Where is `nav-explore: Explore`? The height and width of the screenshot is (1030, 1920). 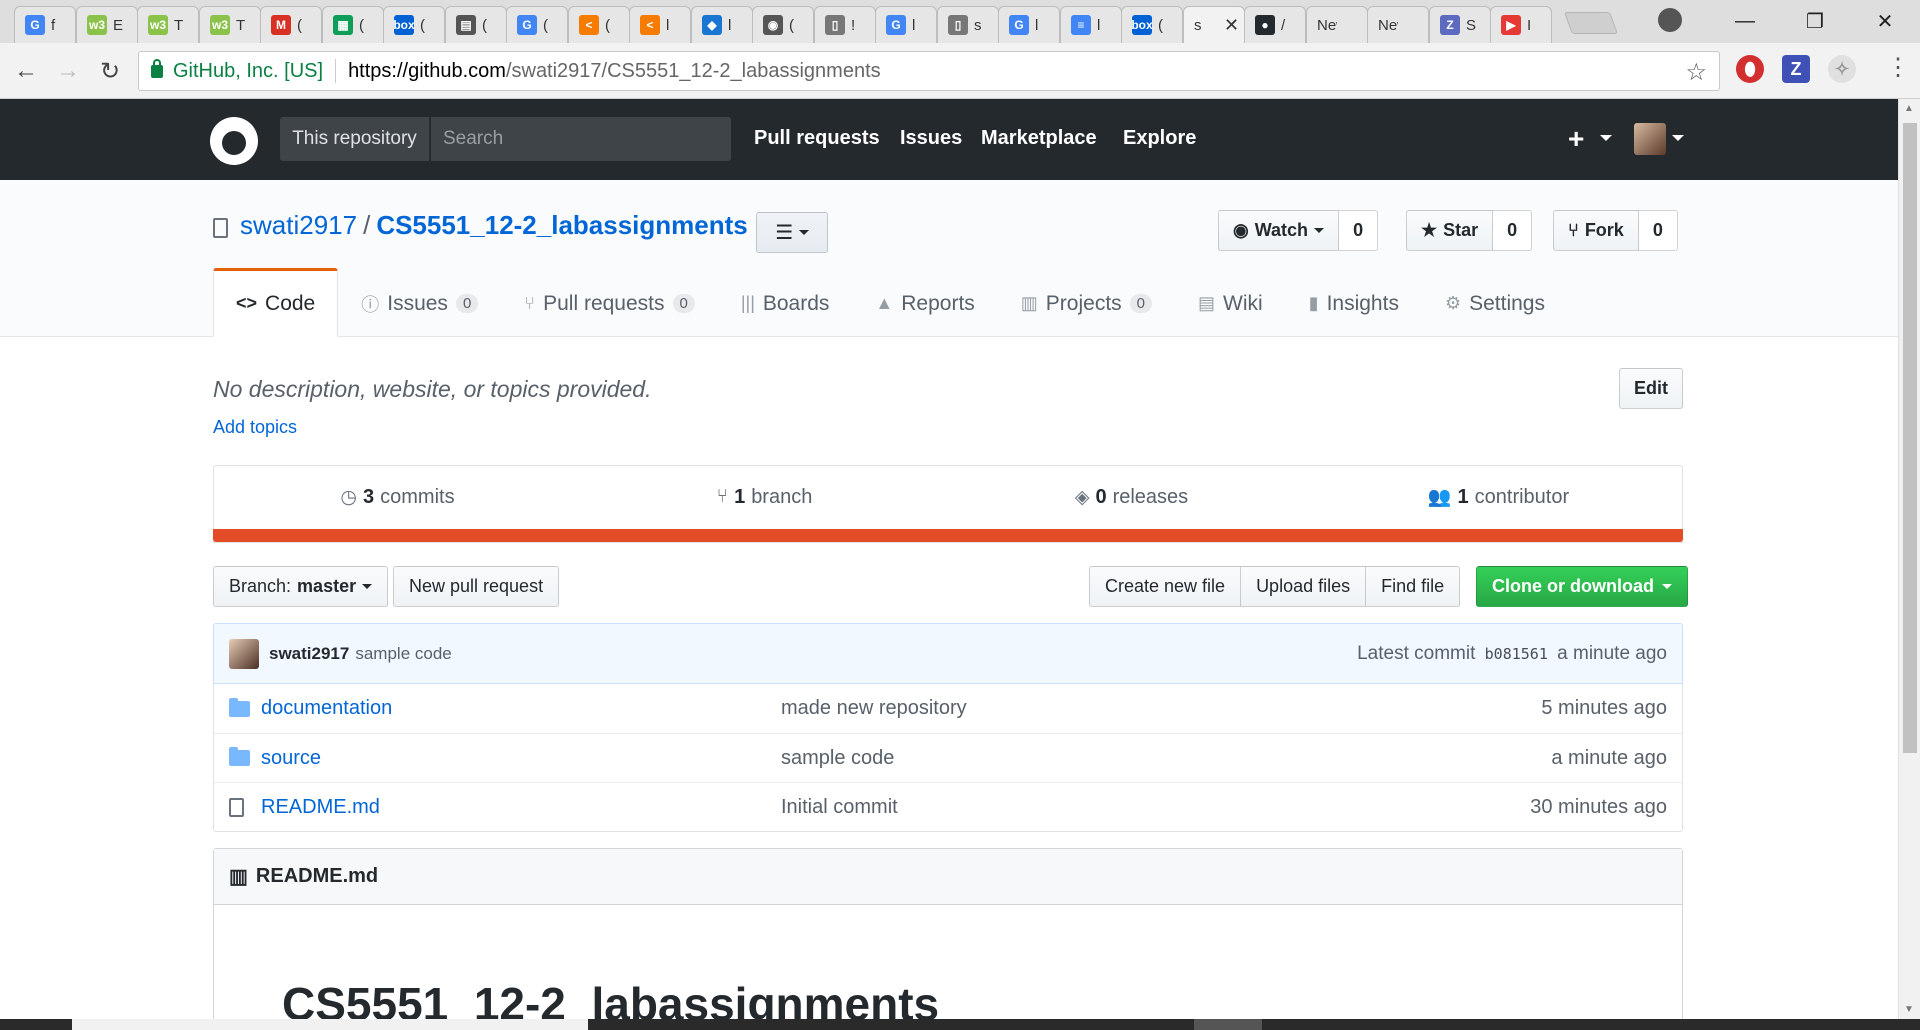
nav-explore: Explore is located at coordinates (1159, 138).